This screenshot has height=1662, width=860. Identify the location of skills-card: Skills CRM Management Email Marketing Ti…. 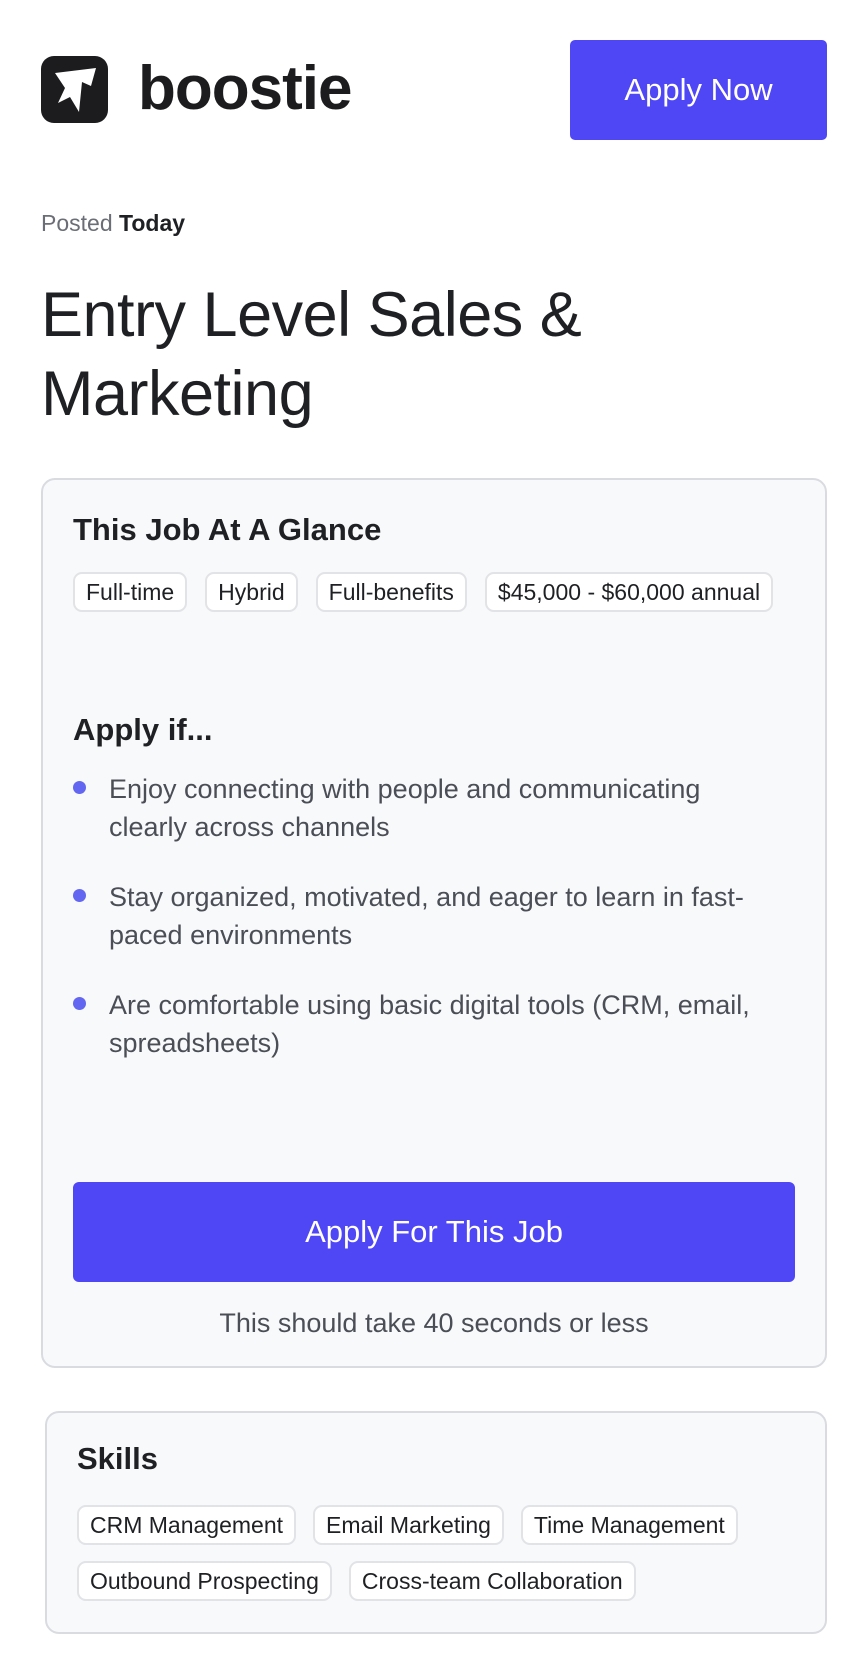
(436, 1522).